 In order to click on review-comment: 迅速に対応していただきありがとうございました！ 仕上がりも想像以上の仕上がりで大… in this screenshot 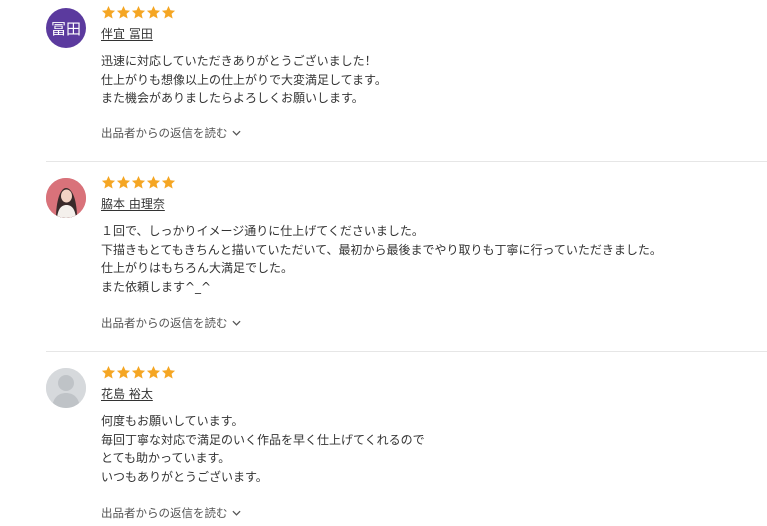, I will do `click(244, 80)`.